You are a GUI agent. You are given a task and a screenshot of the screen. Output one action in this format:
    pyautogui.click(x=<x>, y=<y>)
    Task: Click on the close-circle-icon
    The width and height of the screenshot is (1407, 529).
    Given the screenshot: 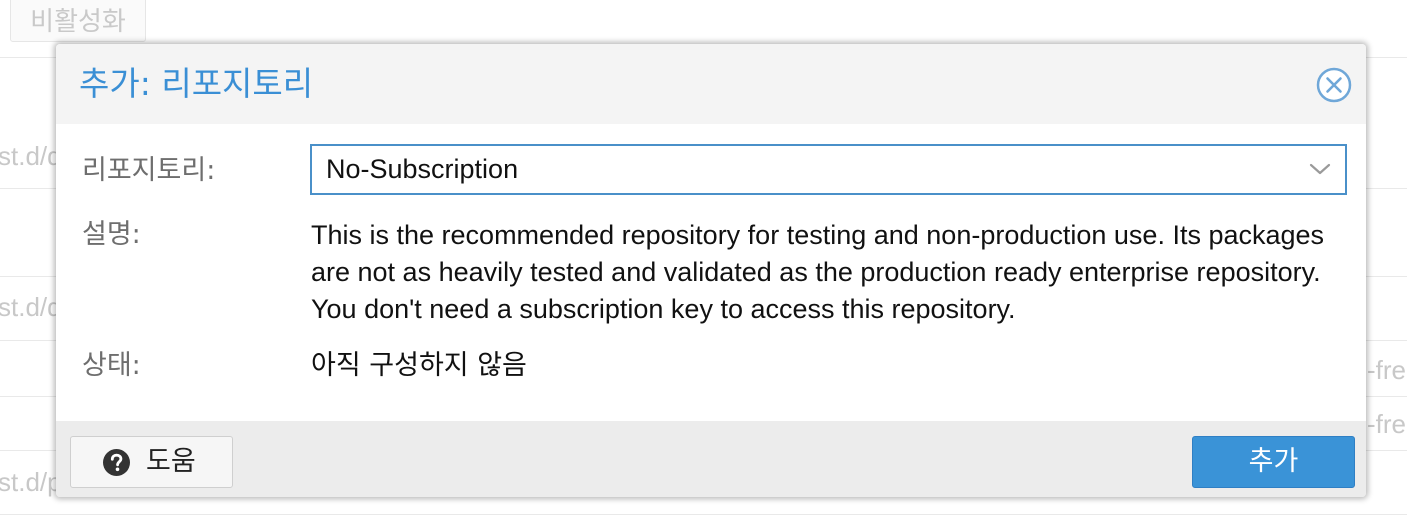 What is the action you would take?
    pyautogui.click(x=1334, y=85)
    